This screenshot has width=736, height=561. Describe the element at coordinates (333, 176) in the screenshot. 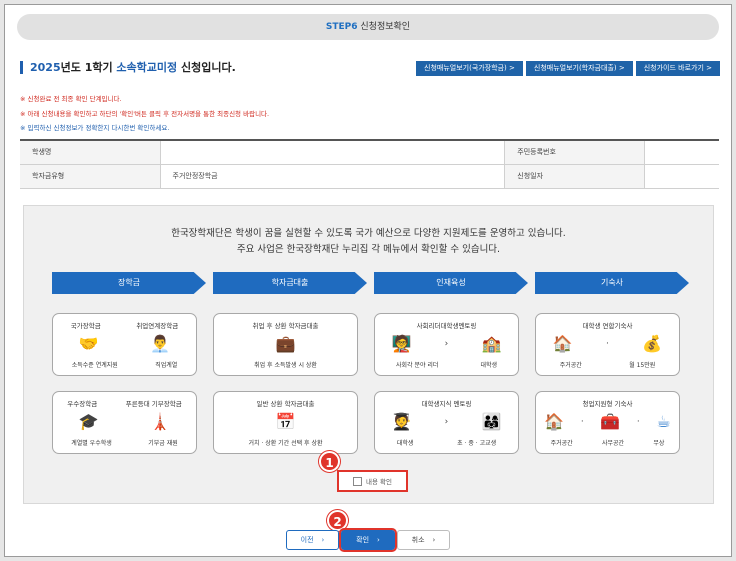

I see `aid-type-value: 주거안정장학금` at that location.